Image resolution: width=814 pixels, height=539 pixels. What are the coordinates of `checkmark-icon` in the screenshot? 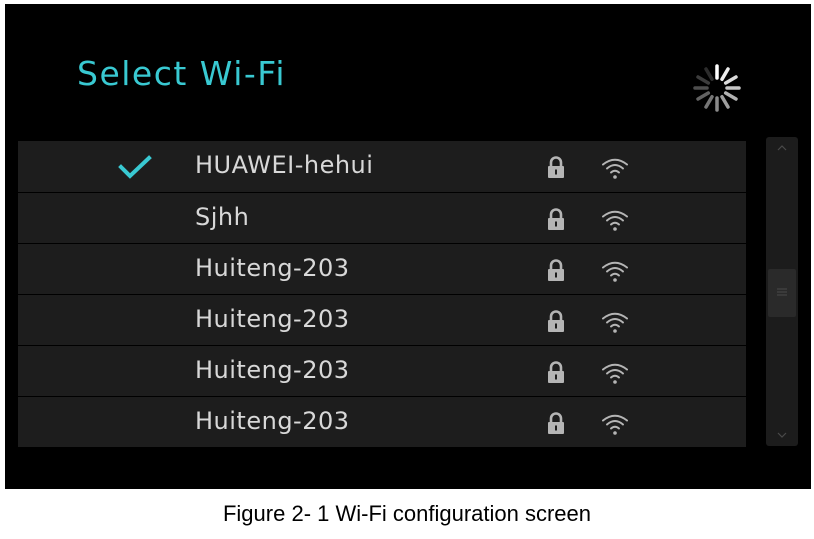 It's located at (135, 167).